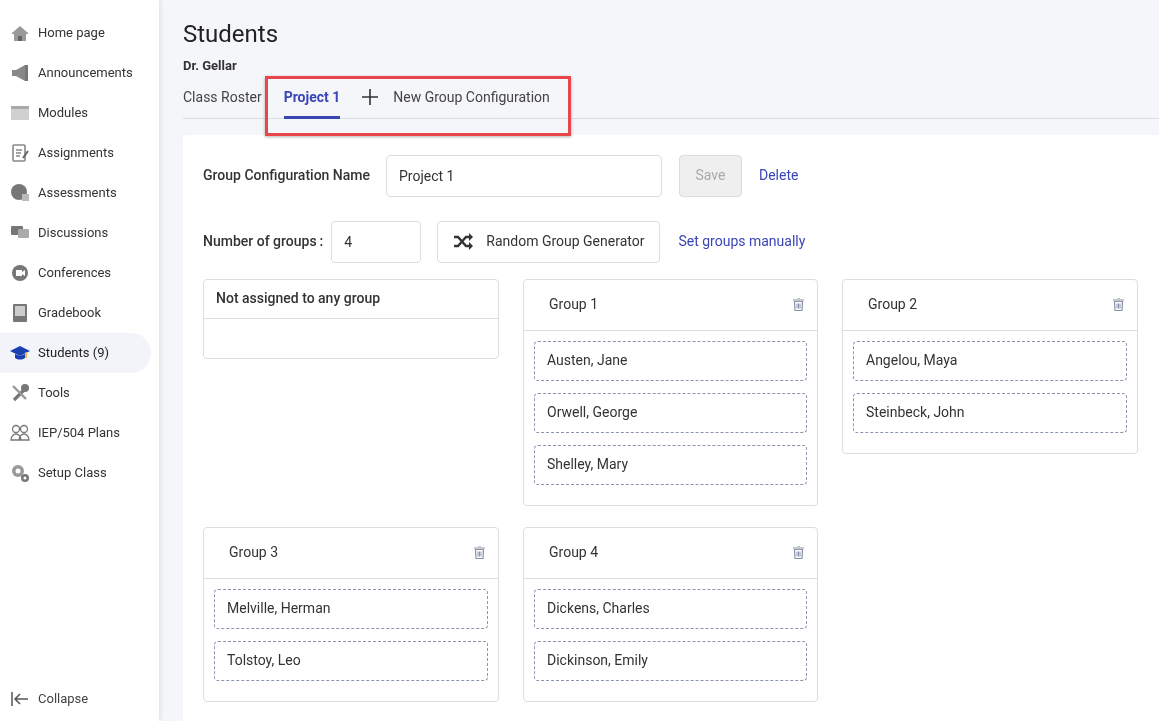 The width and height of the screenshot is (1159, 721). I want to click on set-groups-manually-link: Set groups manually, so click(742, 241).